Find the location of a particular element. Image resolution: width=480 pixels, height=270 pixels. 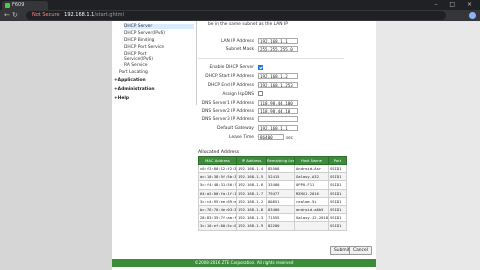

cell-host: MZHX1-2016 is located at coordinates (311, 193).